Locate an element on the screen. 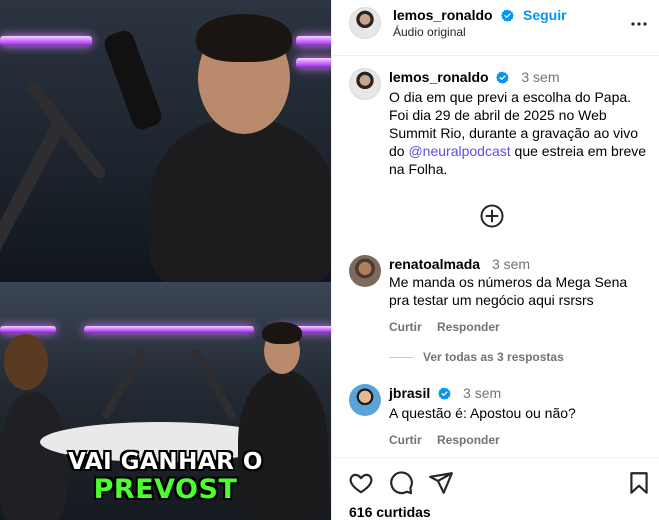 The width and height of the screenshot is (659, 520). send-icon is located at coordinates (441, 483).